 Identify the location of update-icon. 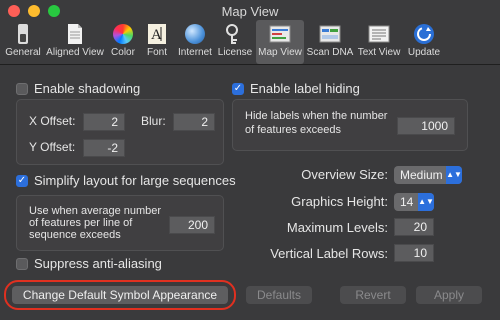
(424, 34).